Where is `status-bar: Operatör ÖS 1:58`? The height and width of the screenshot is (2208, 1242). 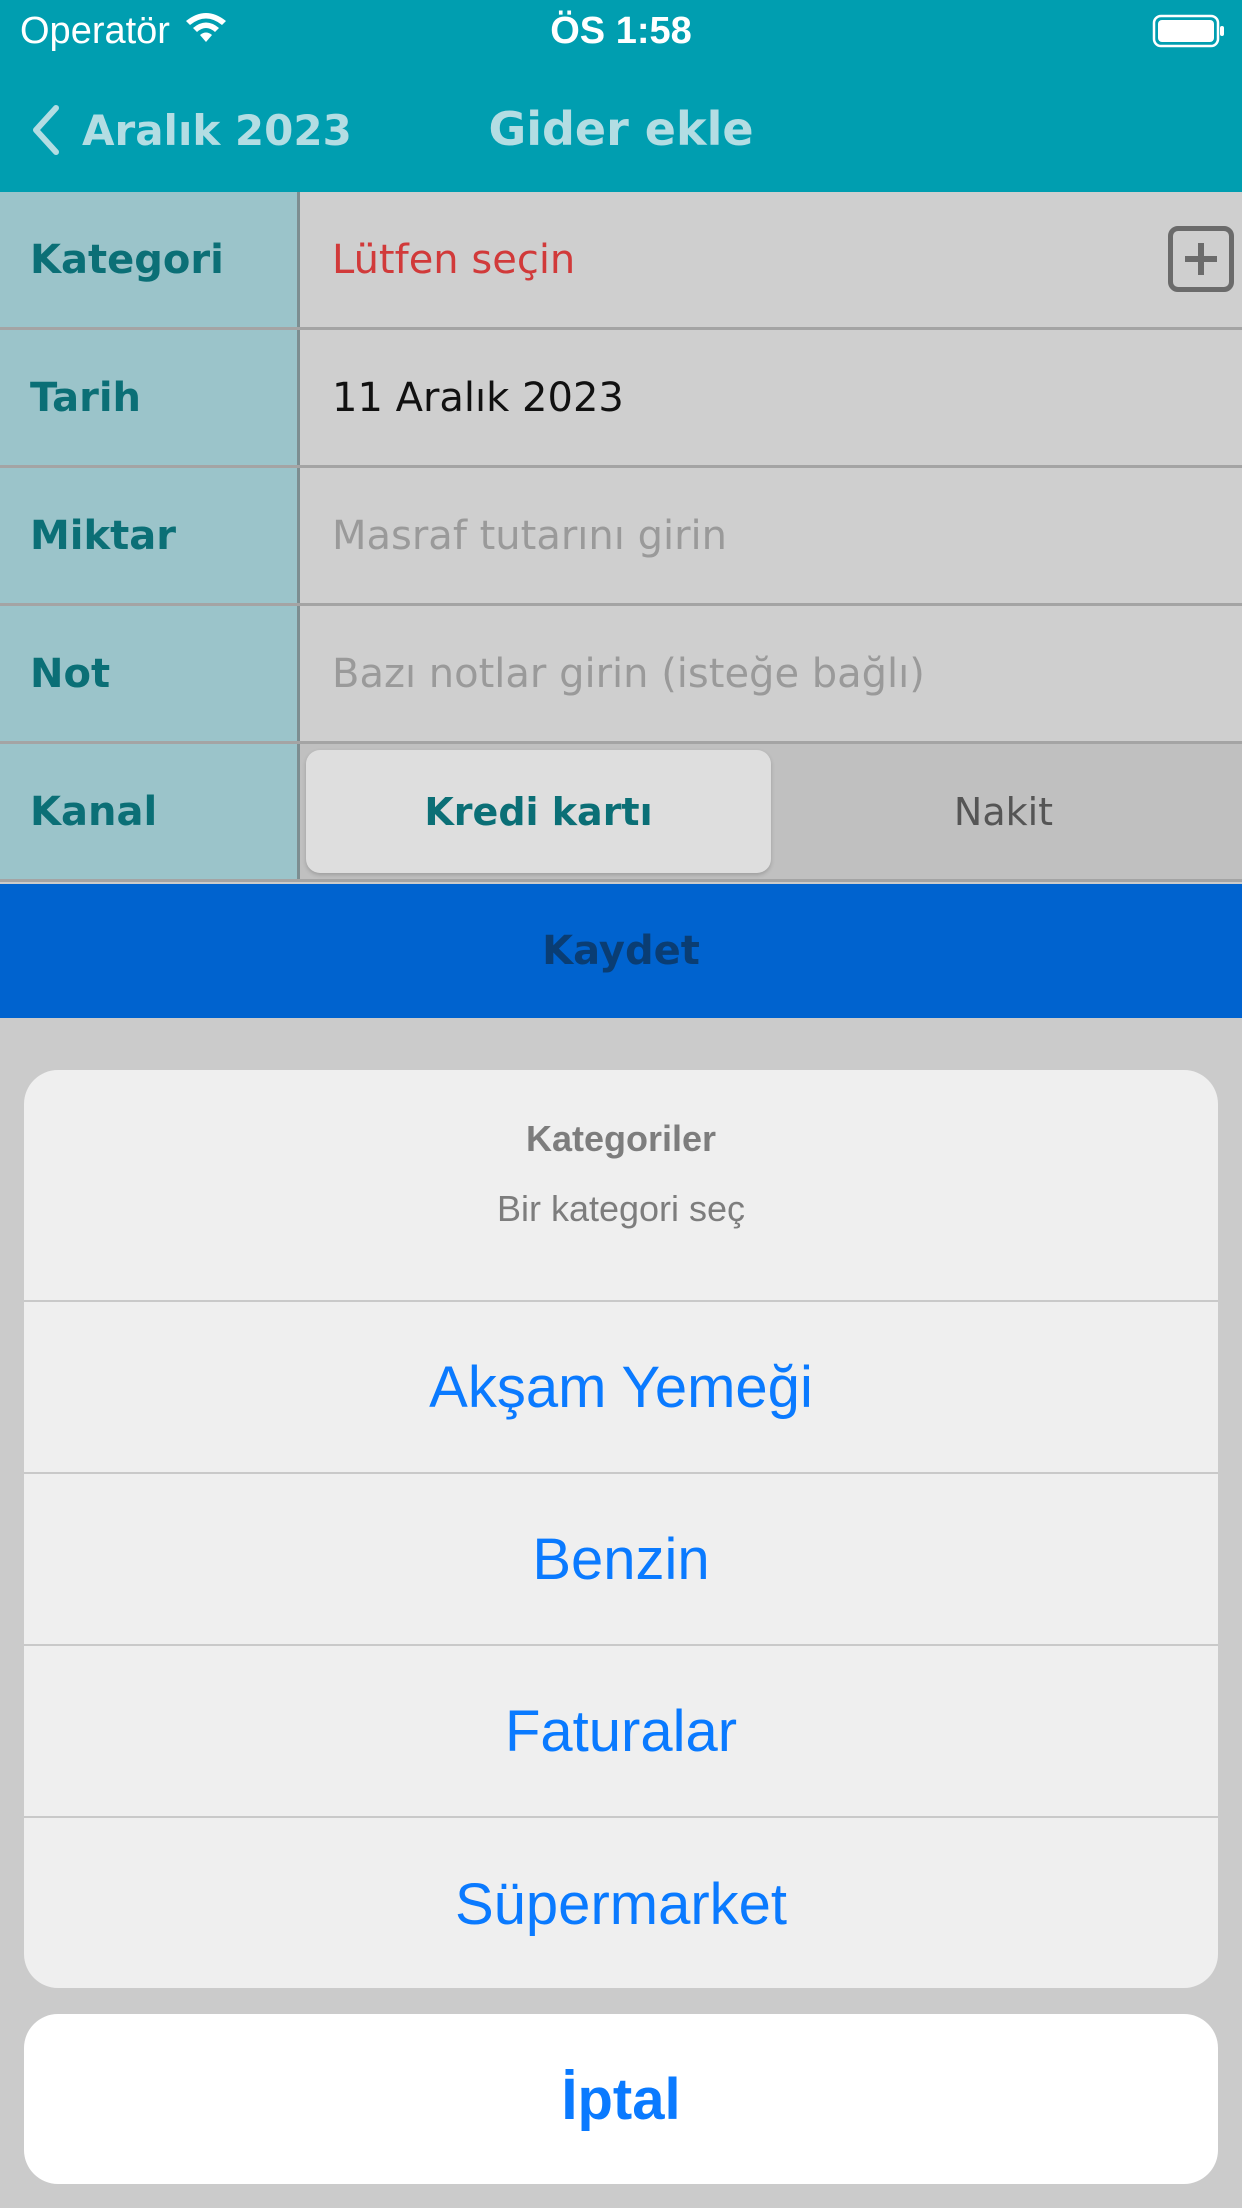 status-bar: Operatör ÖS 1:58 is located at coordinates (621, 31).